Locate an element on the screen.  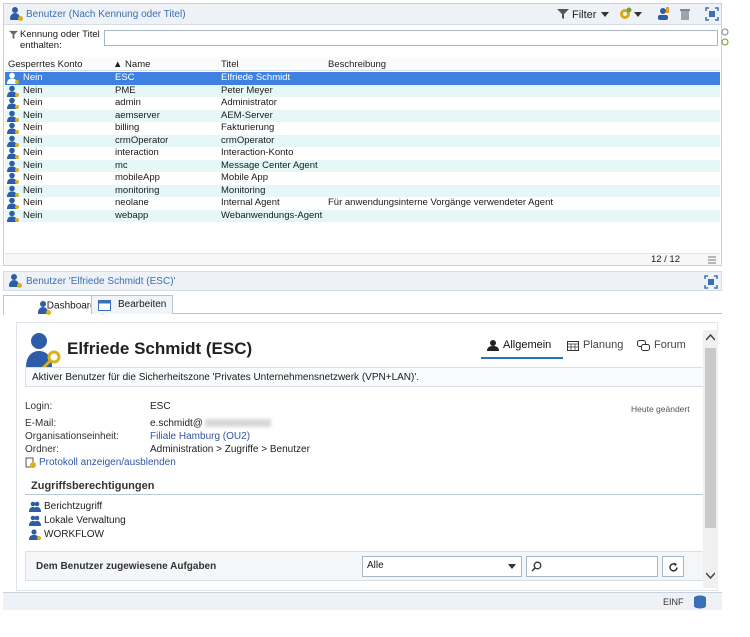
toggle-log-link: Protokoll anzeigen/ausblenden is located at coordinates (100, 462).